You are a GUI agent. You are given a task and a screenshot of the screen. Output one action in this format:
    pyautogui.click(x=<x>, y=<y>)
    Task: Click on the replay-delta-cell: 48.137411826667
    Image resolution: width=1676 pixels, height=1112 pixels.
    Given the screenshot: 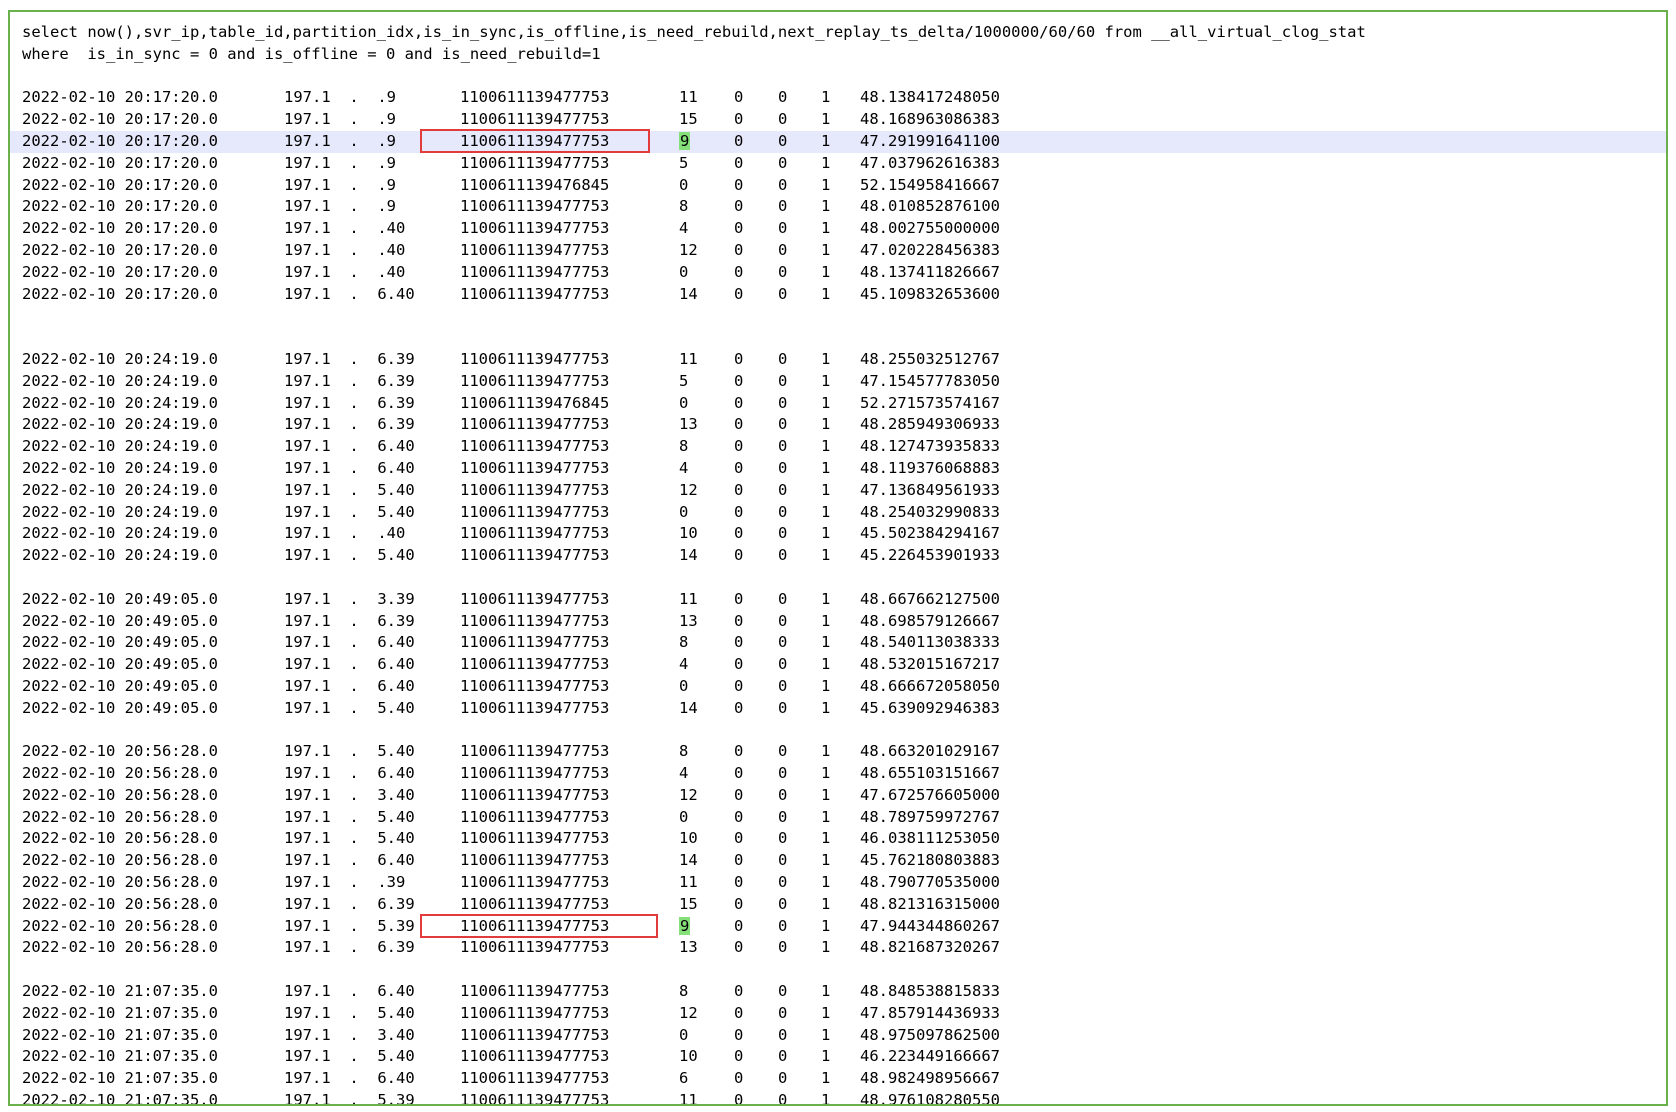 What is the action you would take?
    pyautogui.click(x=930, y=271)
    